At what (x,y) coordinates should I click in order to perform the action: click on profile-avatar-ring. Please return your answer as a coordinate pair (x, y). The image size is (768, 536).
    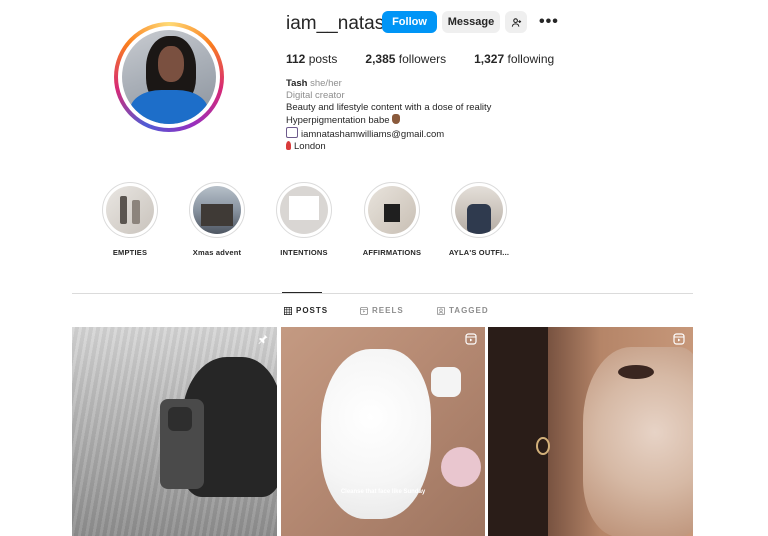
    Looking at the image, I should click on (169, 77).